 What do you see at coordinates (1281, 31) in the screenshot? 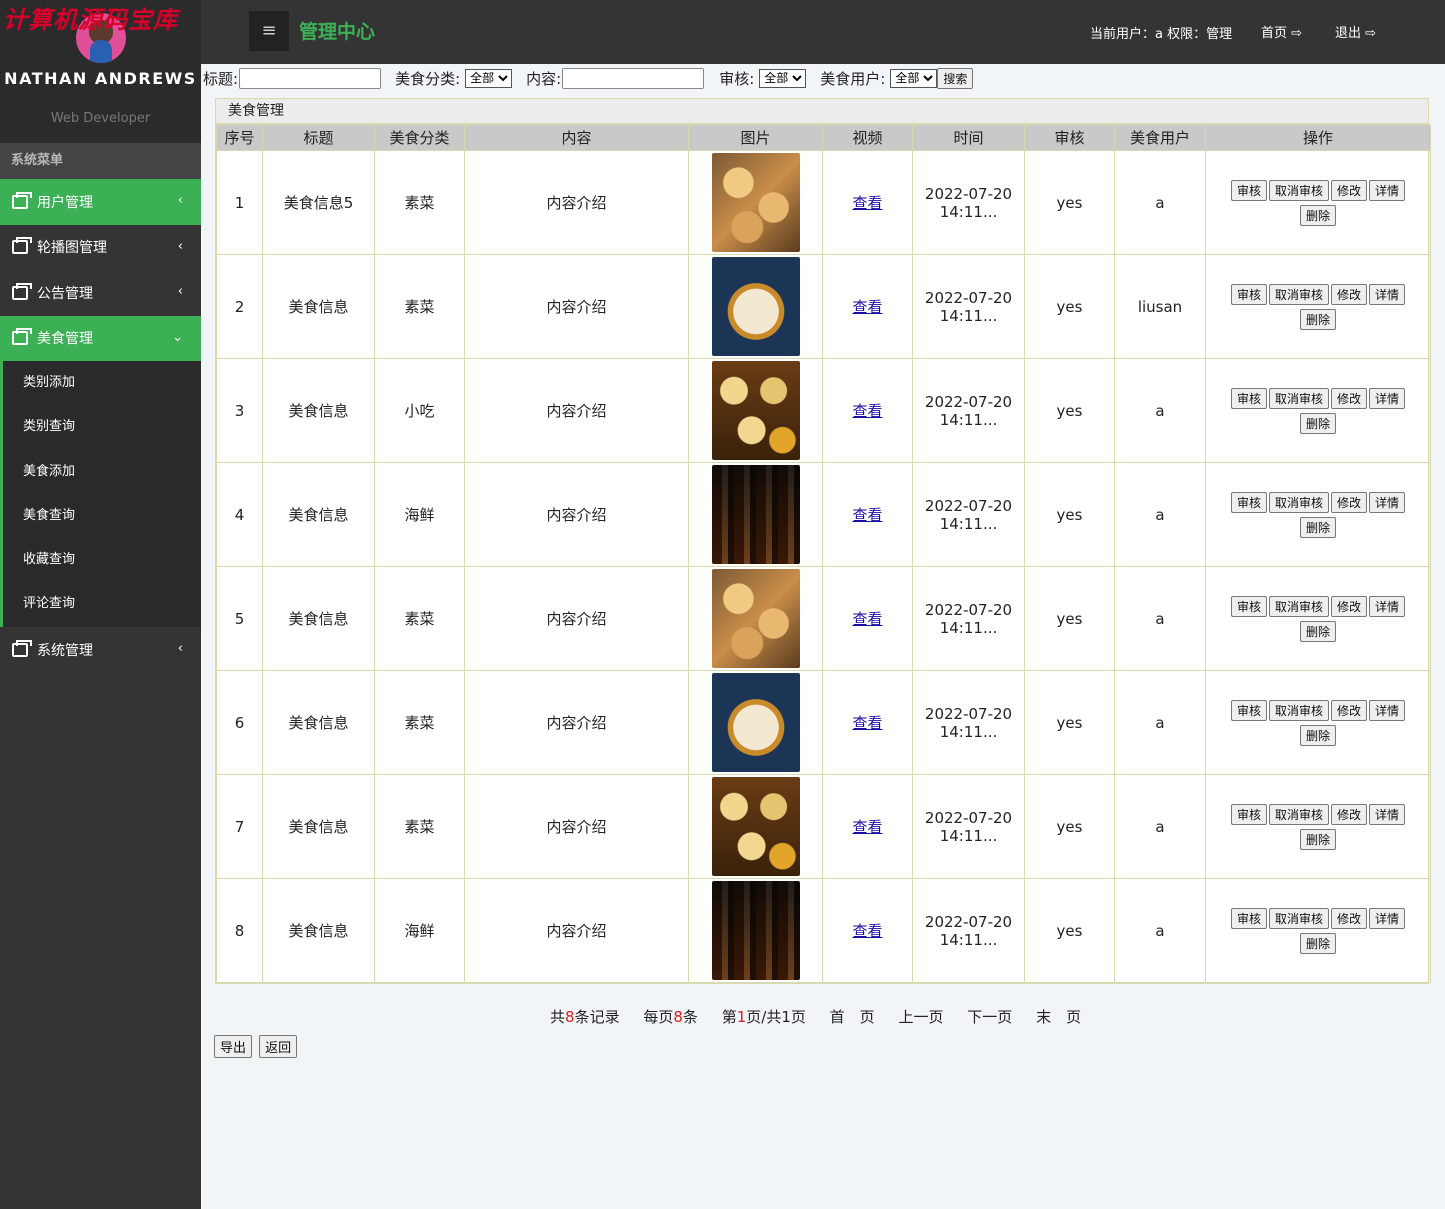
I see `home-link: 首页 ⇨` at bounding box center [1281, 31].